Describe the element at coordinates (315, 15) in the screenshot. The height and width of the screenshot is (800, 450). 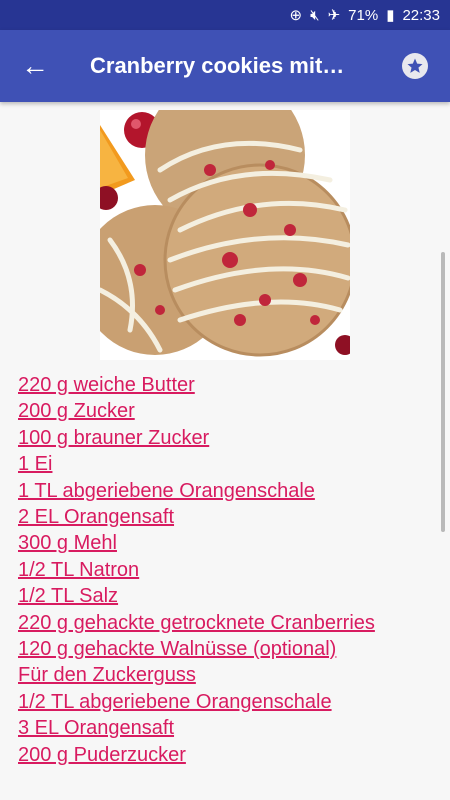
I see `mute-icon: 🔇︎` at that location.